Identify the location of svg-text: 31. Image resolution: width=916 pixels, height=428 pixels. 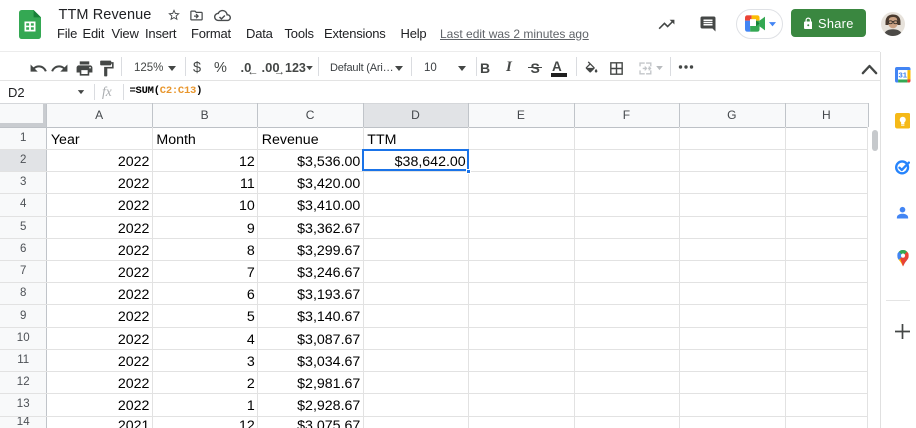
(902, 75).